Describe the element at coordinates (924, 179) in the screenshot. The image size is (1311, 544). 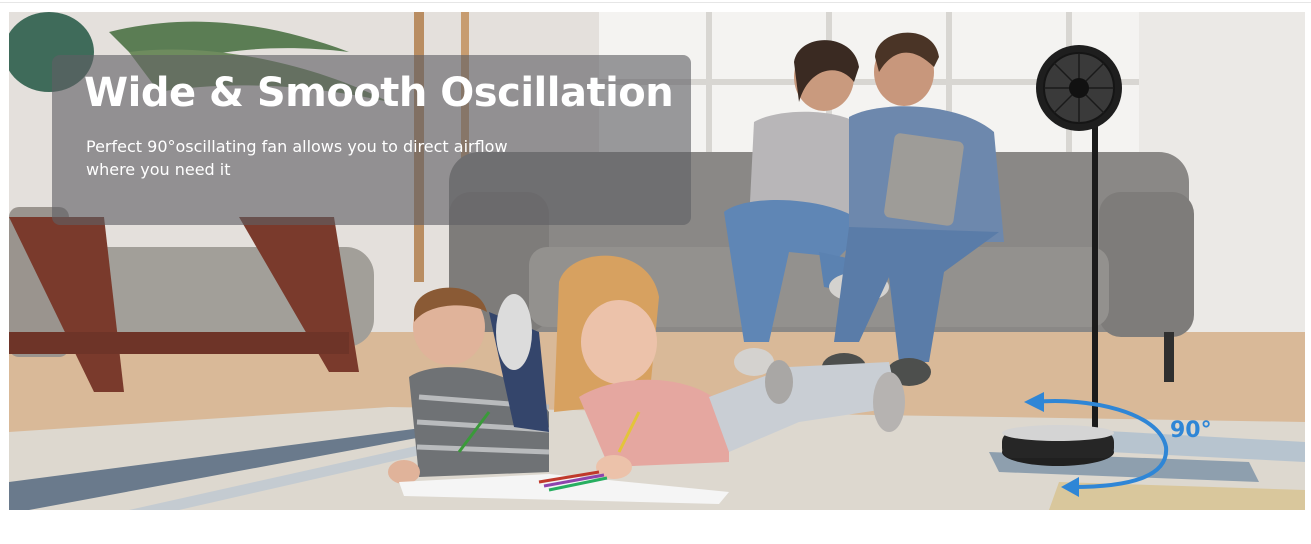
I see `tablet` at that location.